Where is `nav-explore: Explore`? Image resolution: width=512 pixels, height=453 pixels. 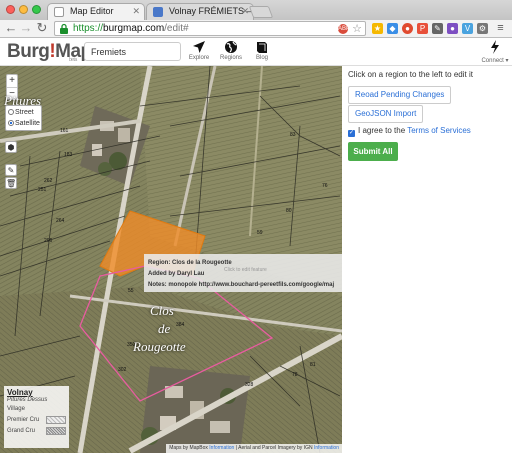 nav-explore: Explore is located at coordinates (199, 50).